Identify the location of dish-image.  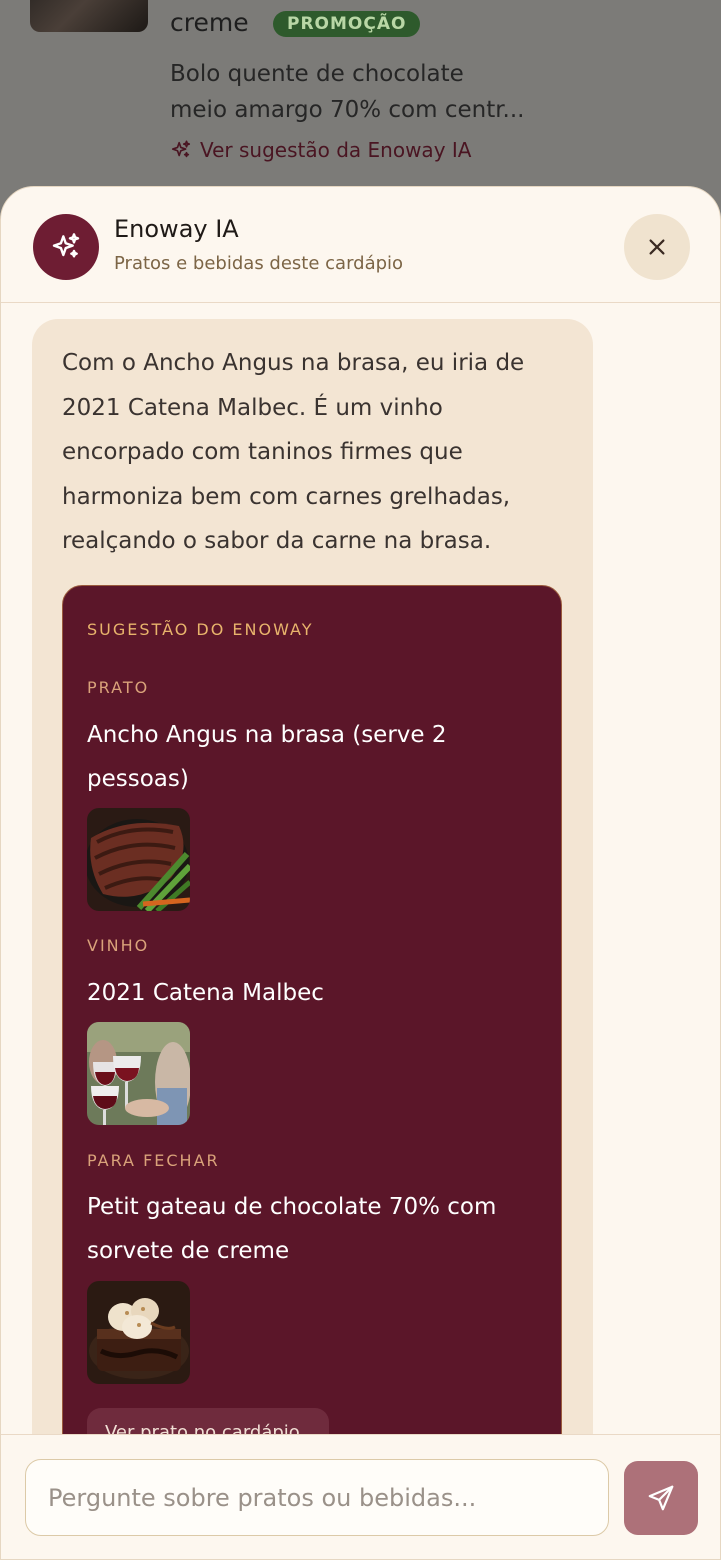
(138, 859).